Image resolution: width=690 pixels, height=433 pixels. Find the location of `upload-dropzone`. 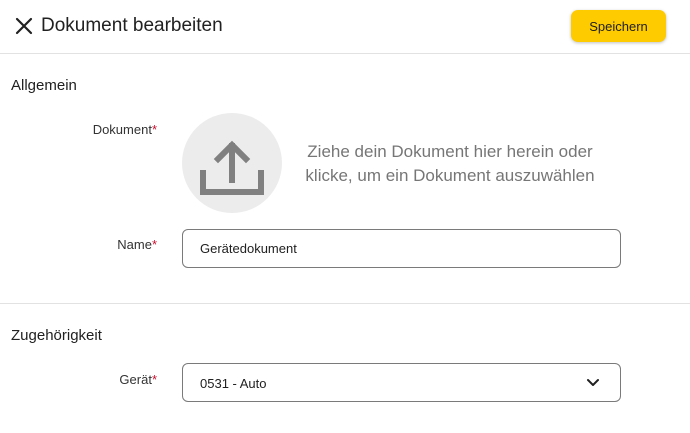

upload-dropzone is located at coordinates (232, 163).